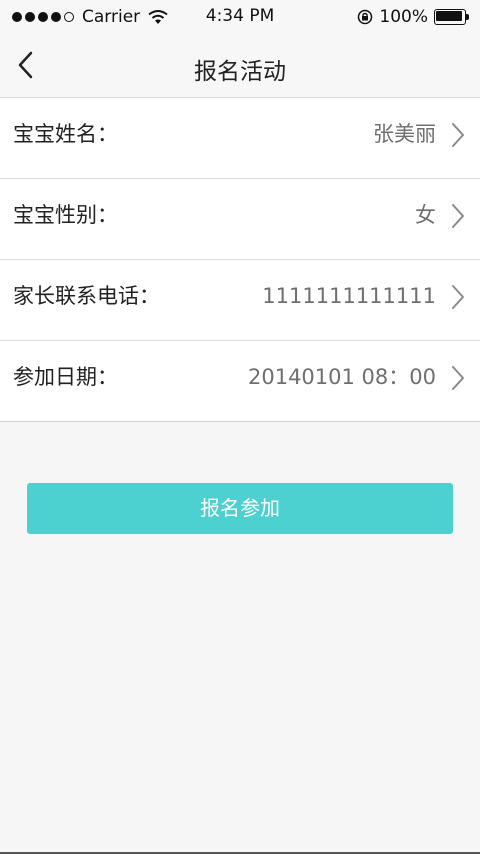 The height and width of the screenshot is (854, 480). What do you see at coordinates (425, 215) in the screenshot?
I see `row-value: 女` at bounding box center [425, 215].